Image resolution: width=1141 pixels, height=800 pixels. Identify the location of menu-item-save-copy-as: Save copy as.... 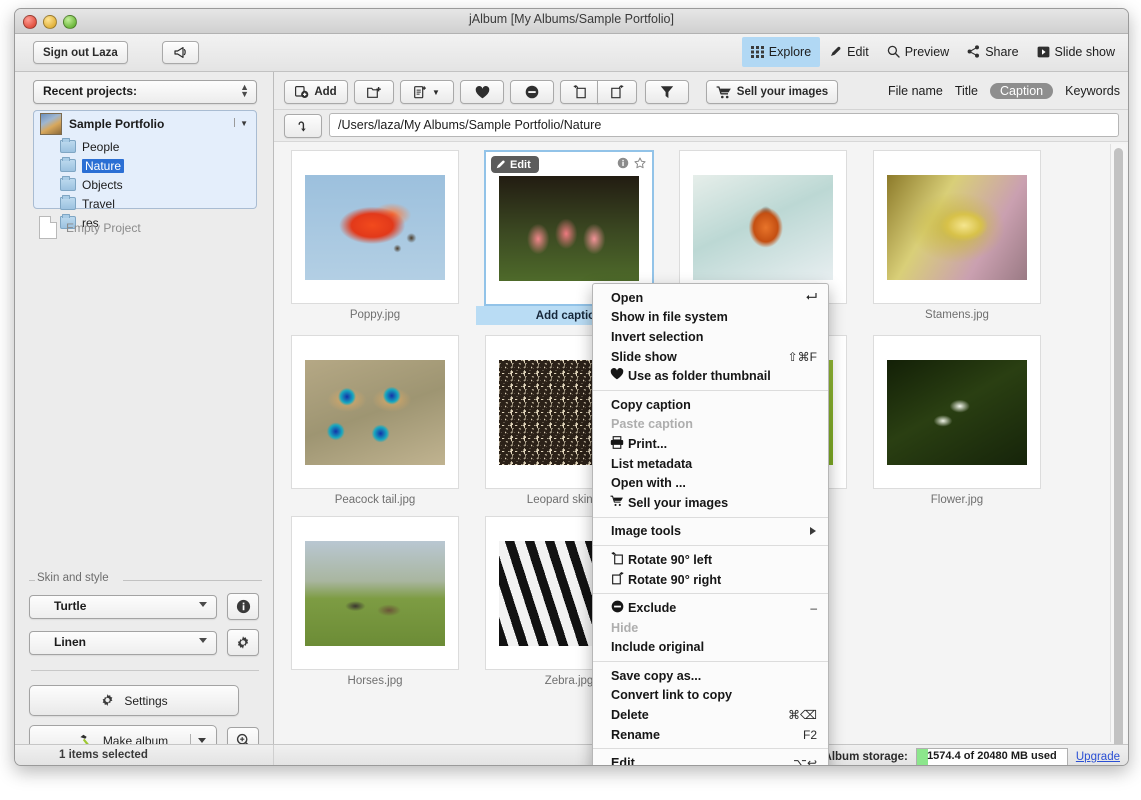
(710, 676).